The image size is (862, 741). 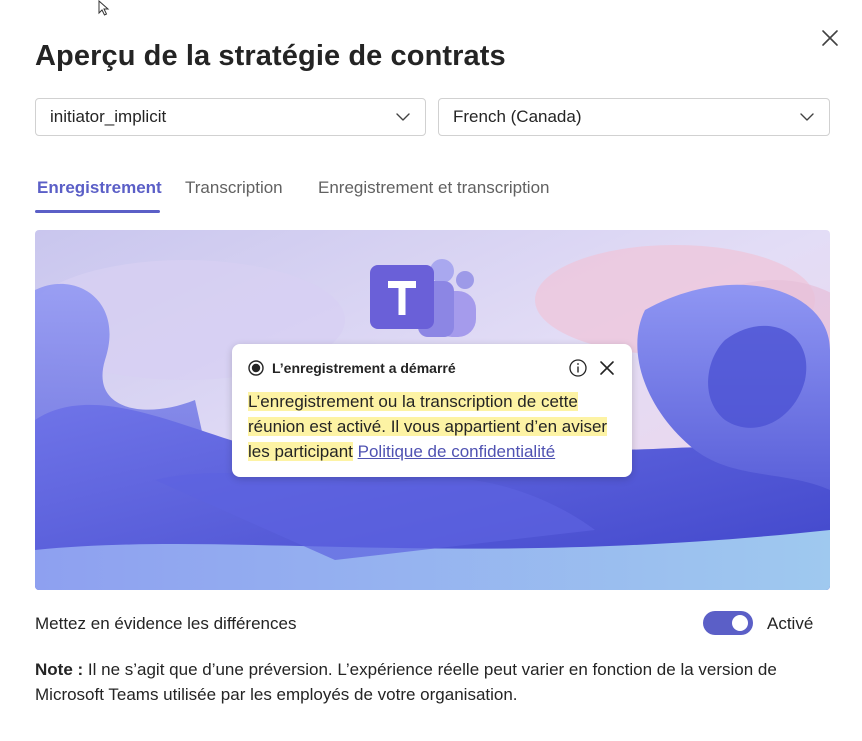 What do you see at coordinates (517, 116) in the screenshot?
I see `language-select-value: French (Canada)` at bounding box center [517, 116].